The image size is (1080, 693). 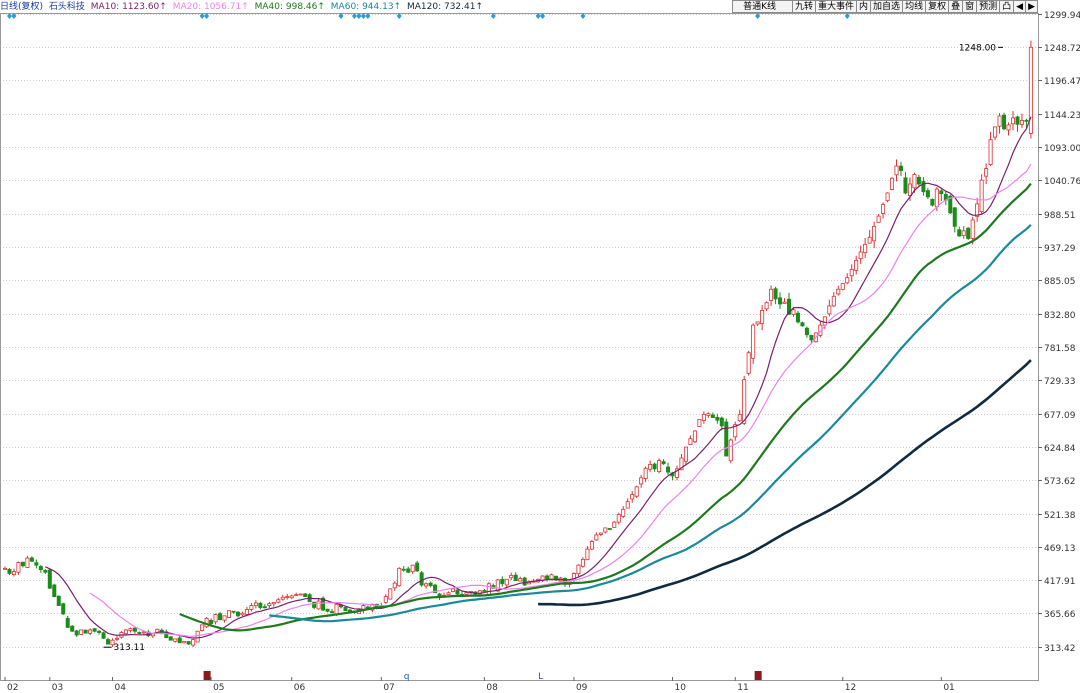 What do you see at coordinates (1007, 6) in the screenshot?
I see `shape-button: 凸` at bounding box center [1007, 6].